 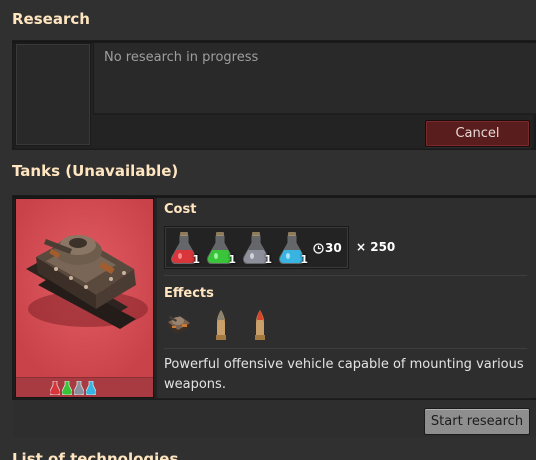 What do you see at coordinates (67, 388) in the screenshot?
I see `logistic-science-pack-mini-icon` at bounding box center [67, 388].